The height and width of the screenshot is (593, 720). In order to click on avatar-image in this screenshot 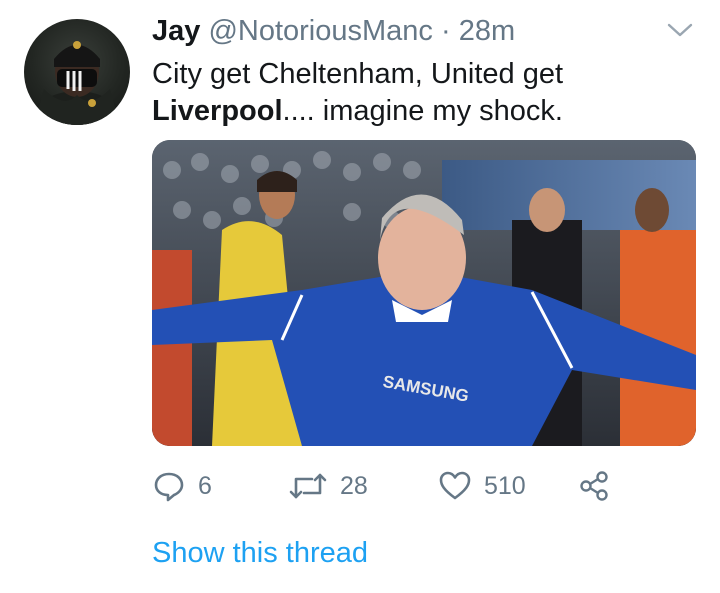, I will do `click(77, 83)`.